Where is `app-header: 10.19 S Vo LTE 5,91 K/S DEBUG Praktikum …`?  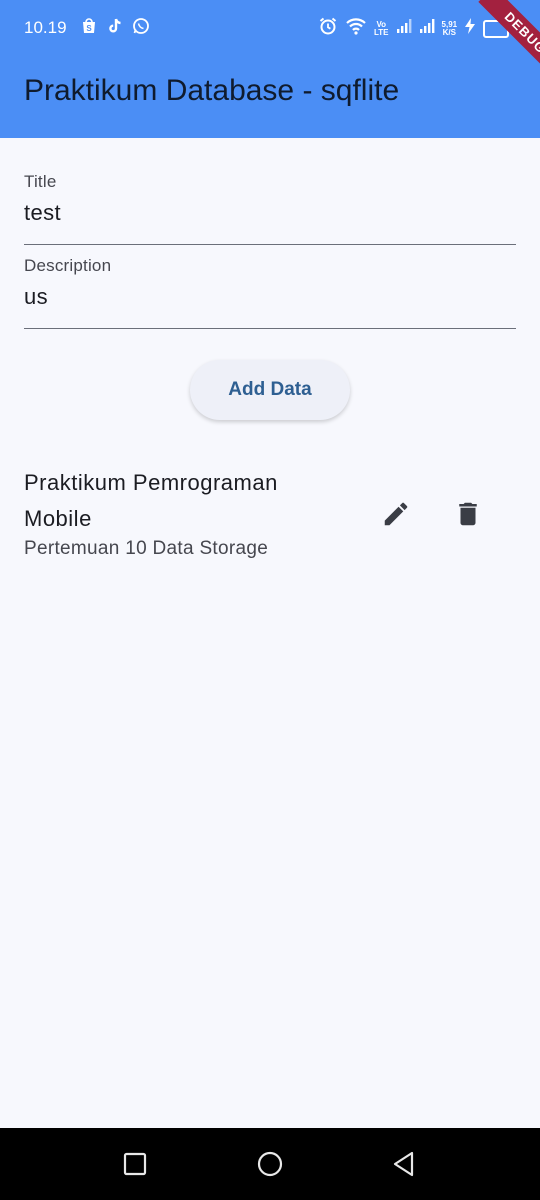
app-header: 10.19 S Vo LTE 5,91 K/S DEBUG Praktikum … is located at coordinates (270, 69).